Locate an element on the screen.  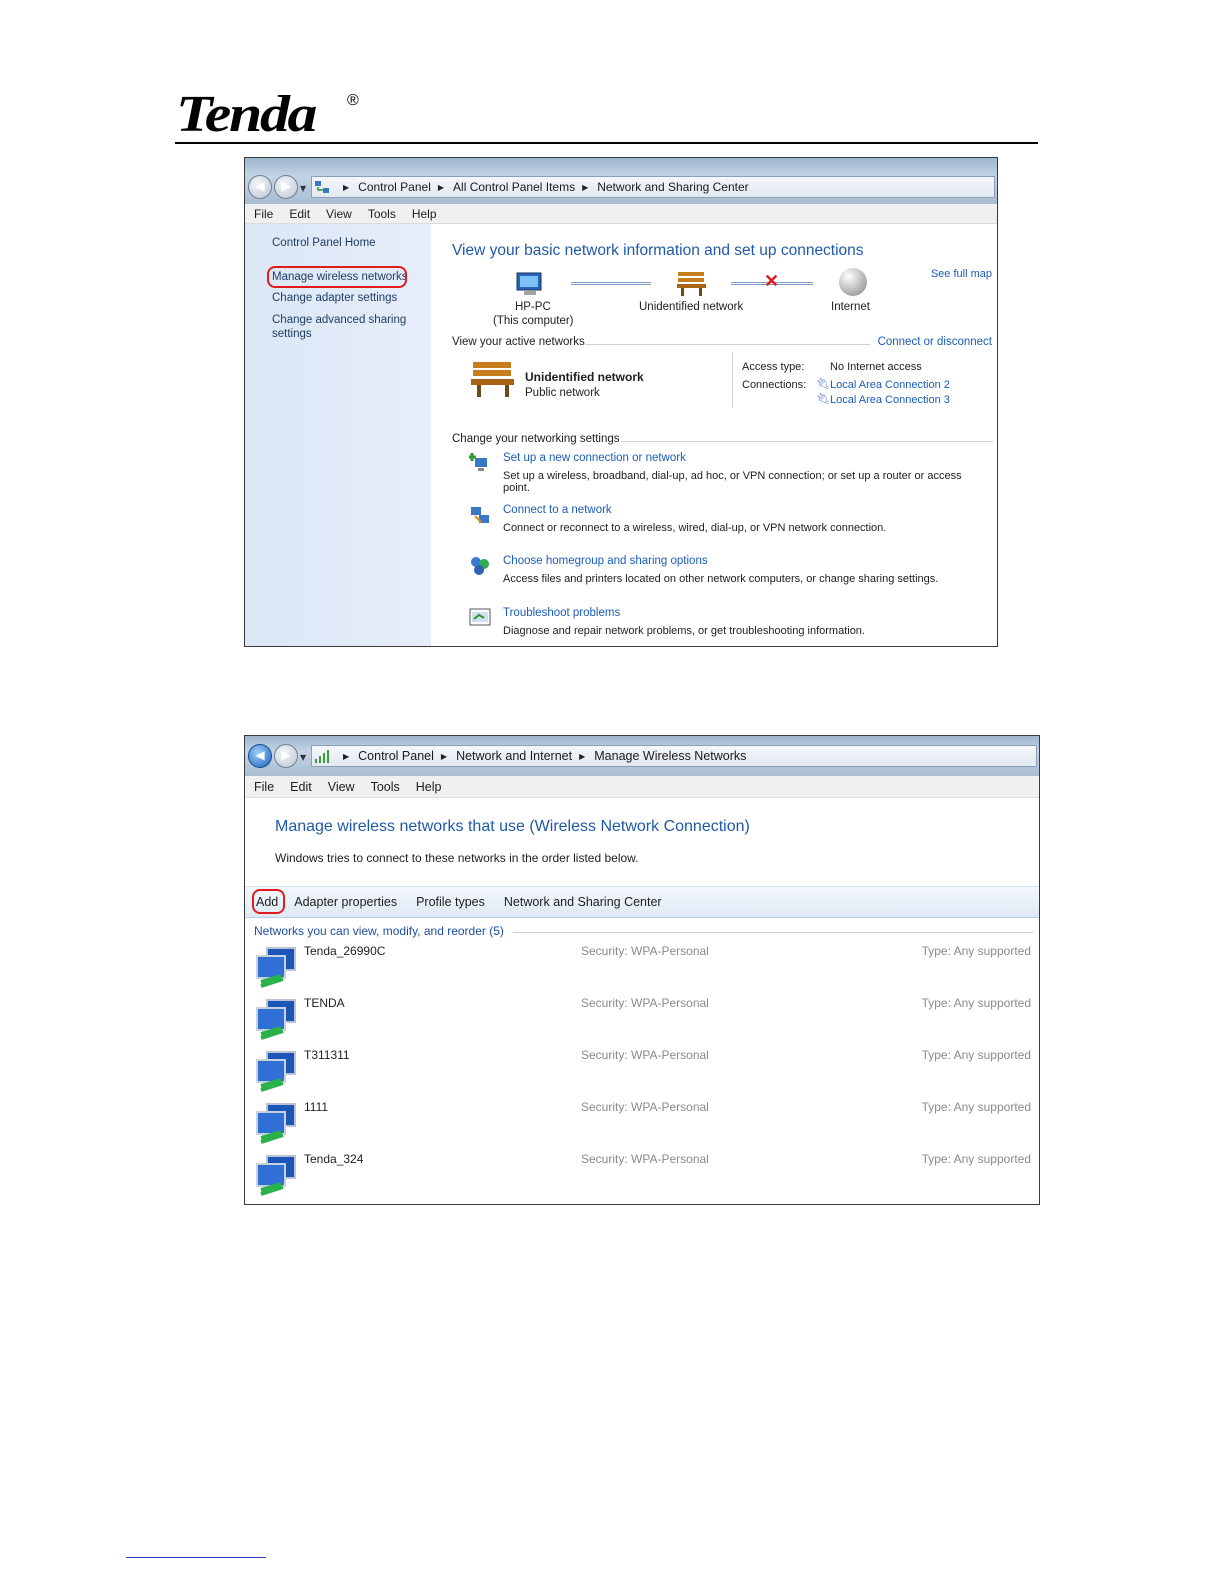
task-troubleshoot-link: Troubleshoot problems is located at coordinates (561, 613).